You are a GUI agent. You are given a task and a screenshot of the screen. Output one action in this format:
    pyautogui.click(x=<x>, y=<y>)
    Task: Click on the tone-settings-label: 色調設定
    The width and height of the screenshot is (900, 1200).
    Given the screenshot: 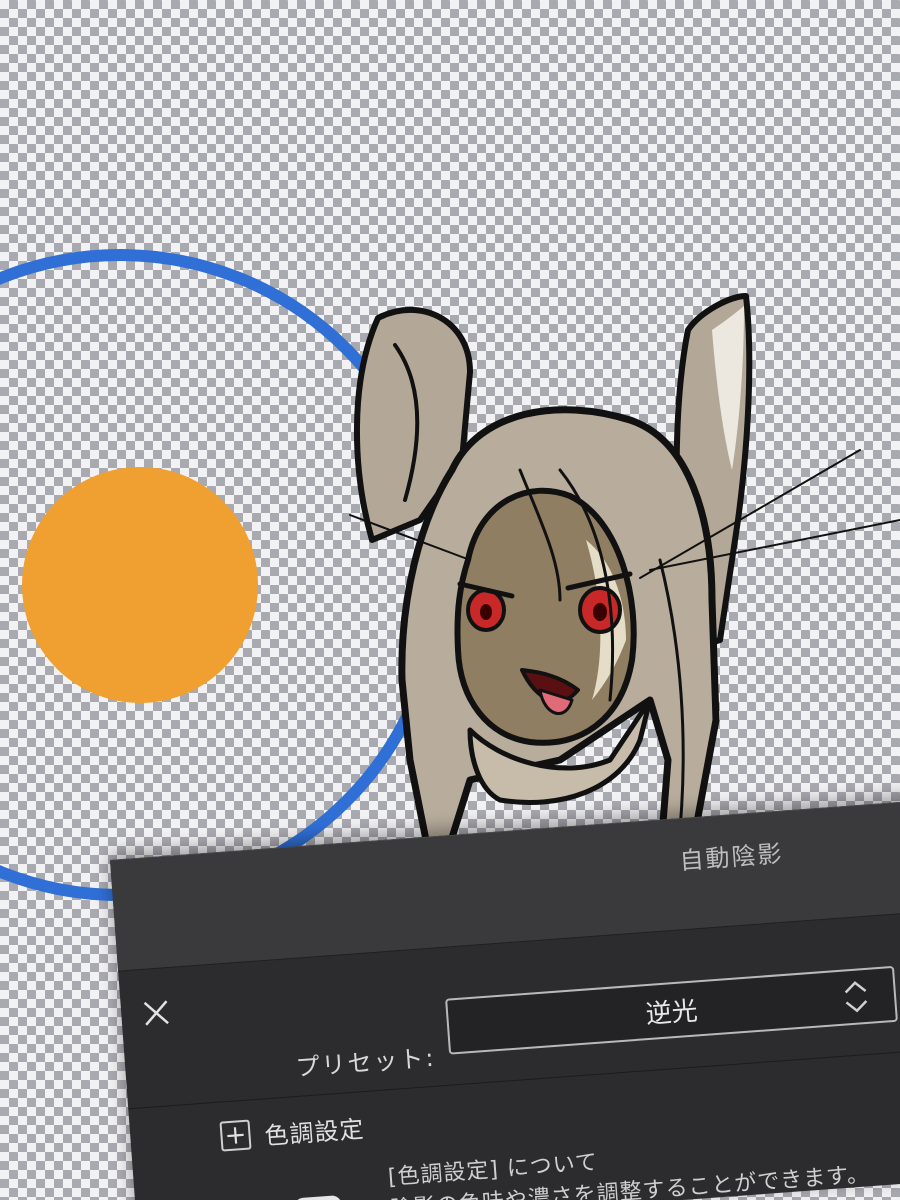 What is the action you would take?
    pyautogui.click(x=314, y=1130)
    